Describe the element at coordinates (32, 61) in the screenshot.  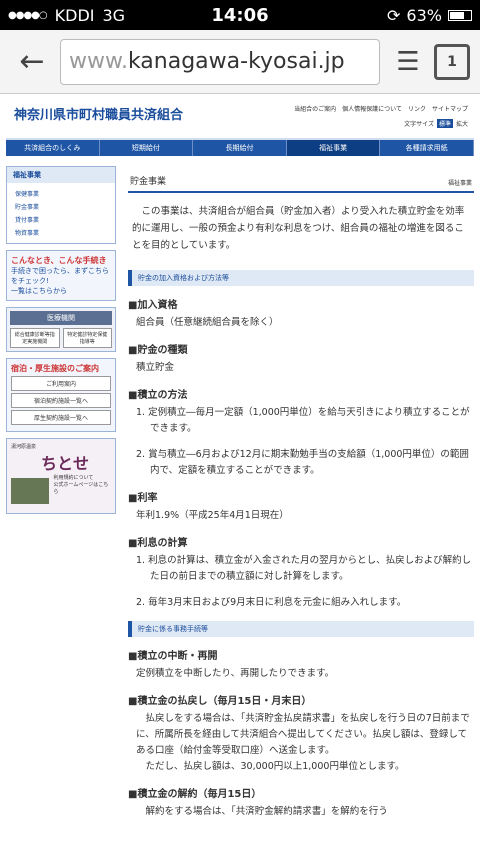
I see `back-arrow-icon: ←` at that location.